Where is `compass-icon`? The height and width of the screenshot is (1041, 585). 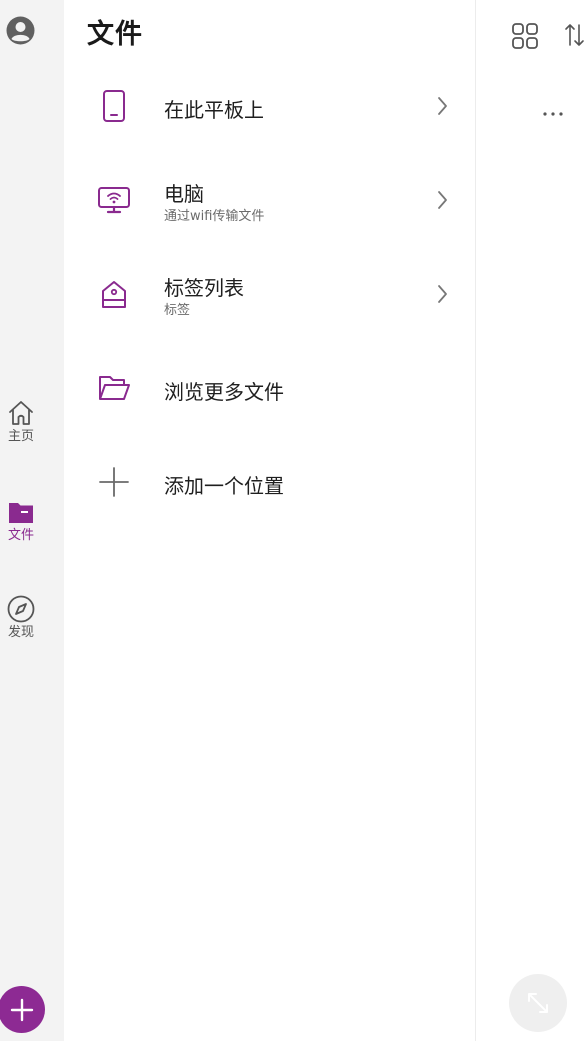 compass-icon is located at coordinates (21, 609).